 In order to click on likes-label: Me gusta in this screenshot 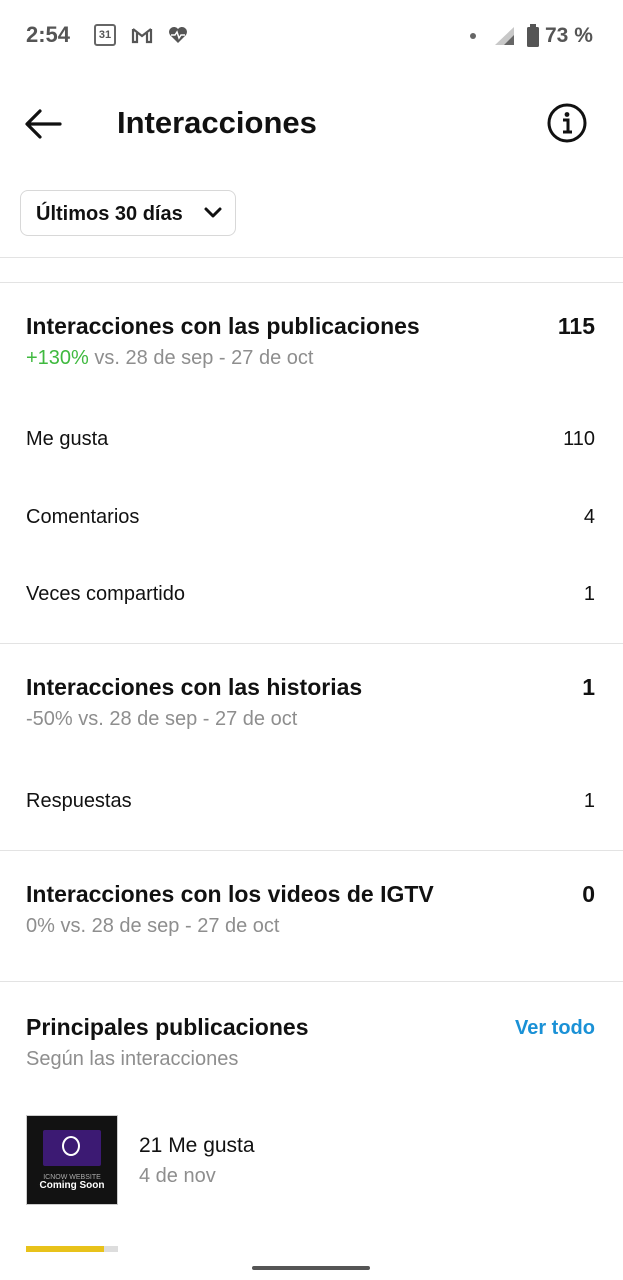, I will do `click(67, 439)`.